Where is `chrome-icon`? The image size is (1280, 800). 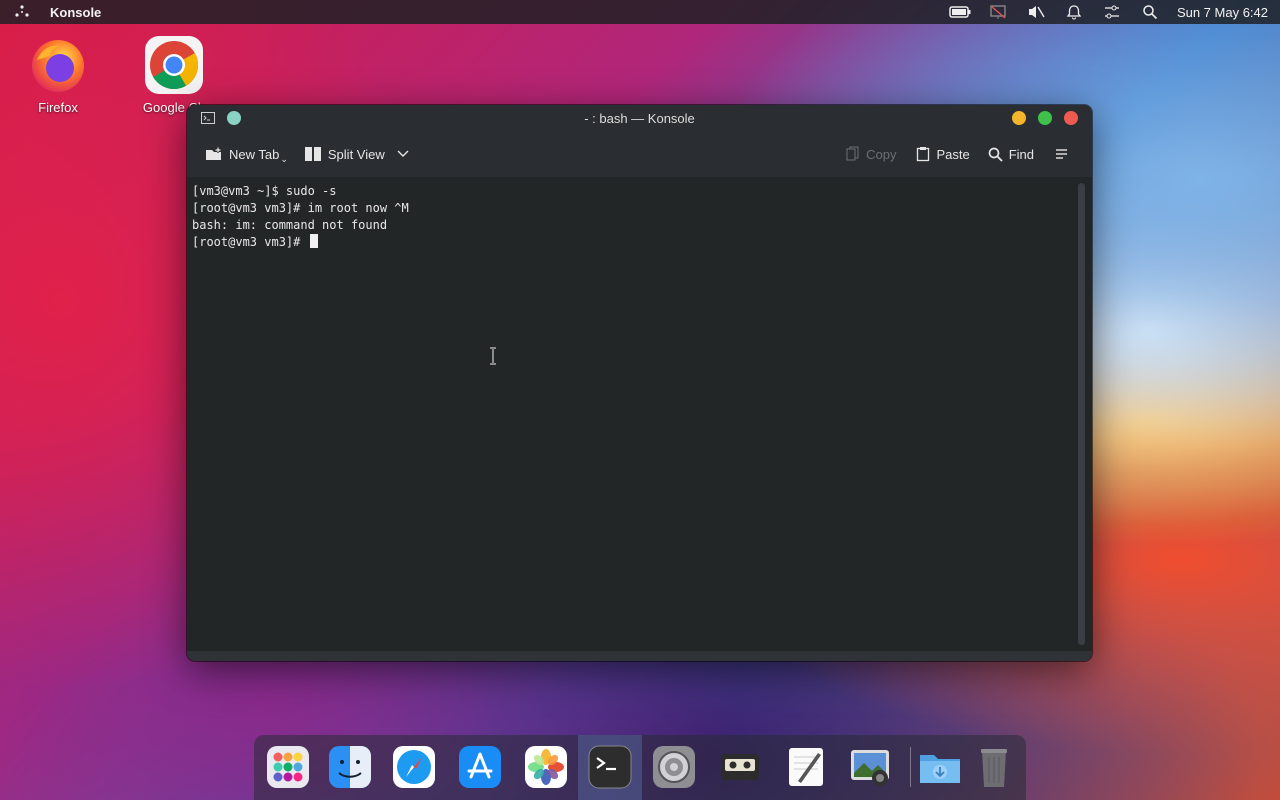
chrome-icon is located at coordinates (174, 65).